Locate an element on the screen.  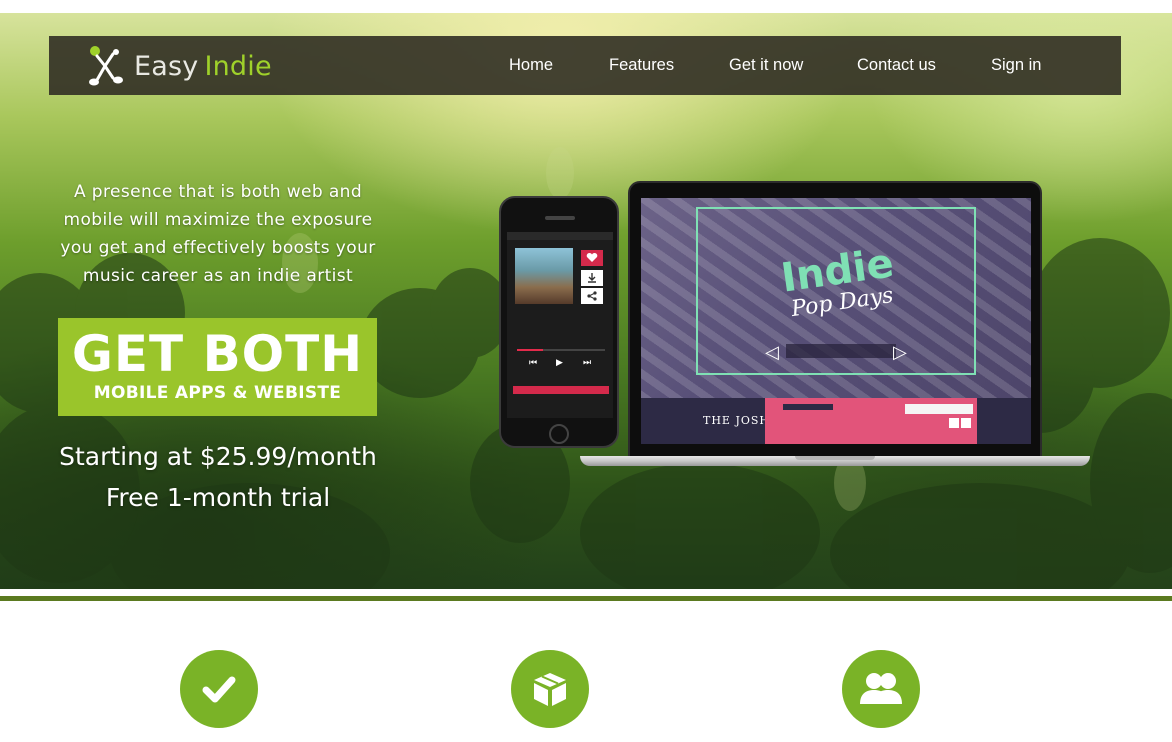
laptop-screen: Indie Pop Days ◁ ▷ THE JOSH is located at coordinates (836, 321).